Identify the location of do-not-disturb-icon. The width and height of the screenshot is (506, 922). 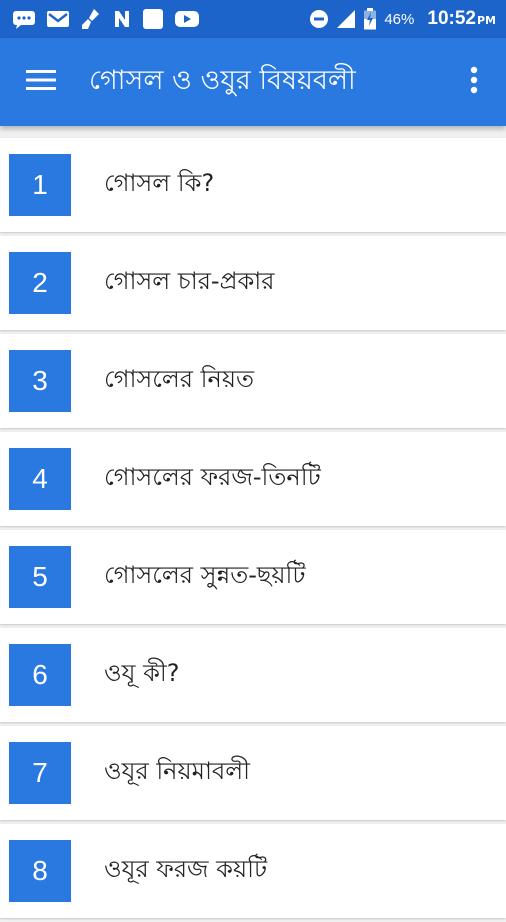
(319, 19).